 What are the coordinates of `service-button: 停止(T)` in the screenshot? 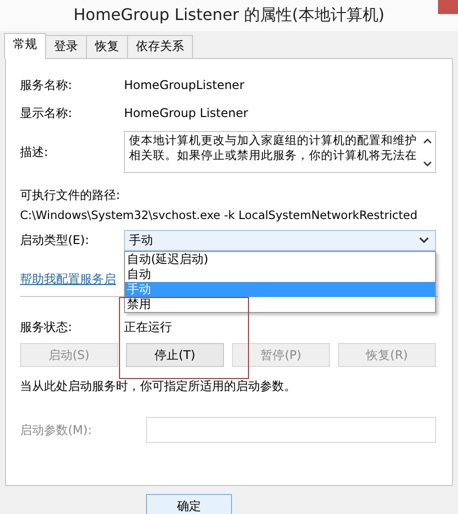 It's located at (175, 355).